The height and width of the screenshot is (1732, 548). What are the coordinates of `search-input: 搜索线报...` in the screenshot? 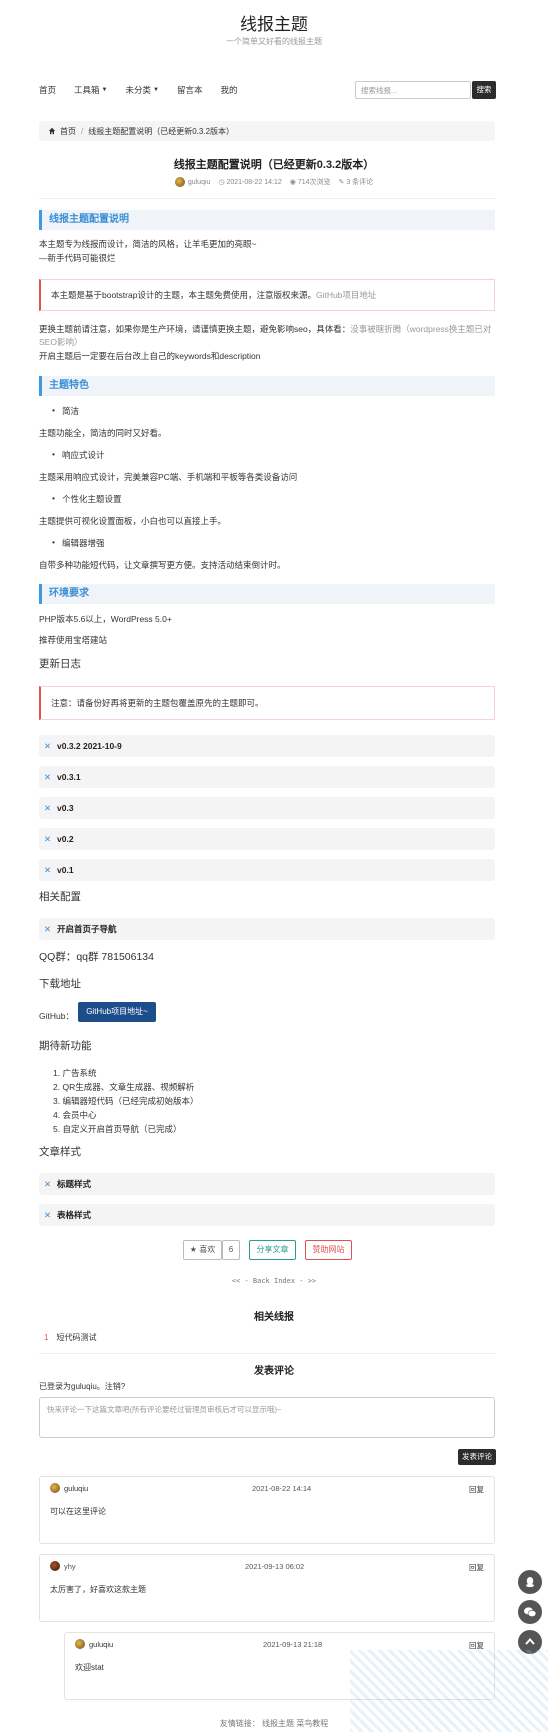 It's located at (413, 90).